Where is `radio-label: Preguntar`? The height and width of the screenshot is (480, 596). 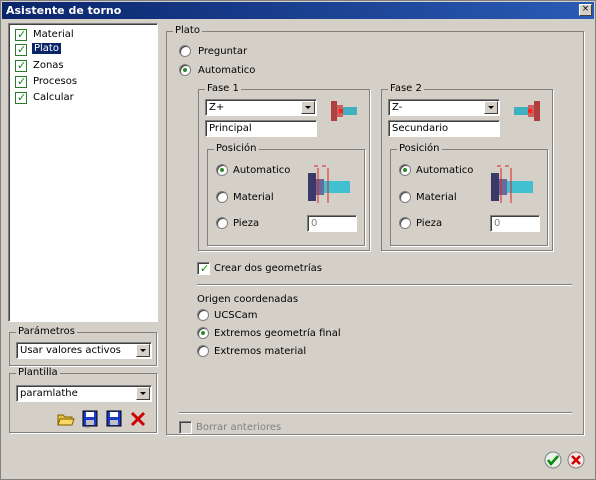 radio-label: Preguntar is located at coordinates (223, 51).